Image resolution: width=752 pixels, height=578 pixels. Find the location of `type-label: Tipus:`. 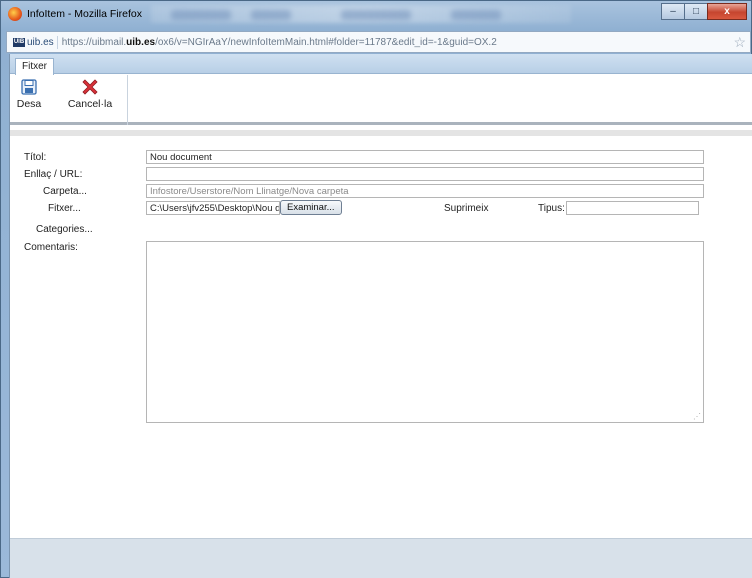

type-label: Tipus: is located at coordinates (551, 208).